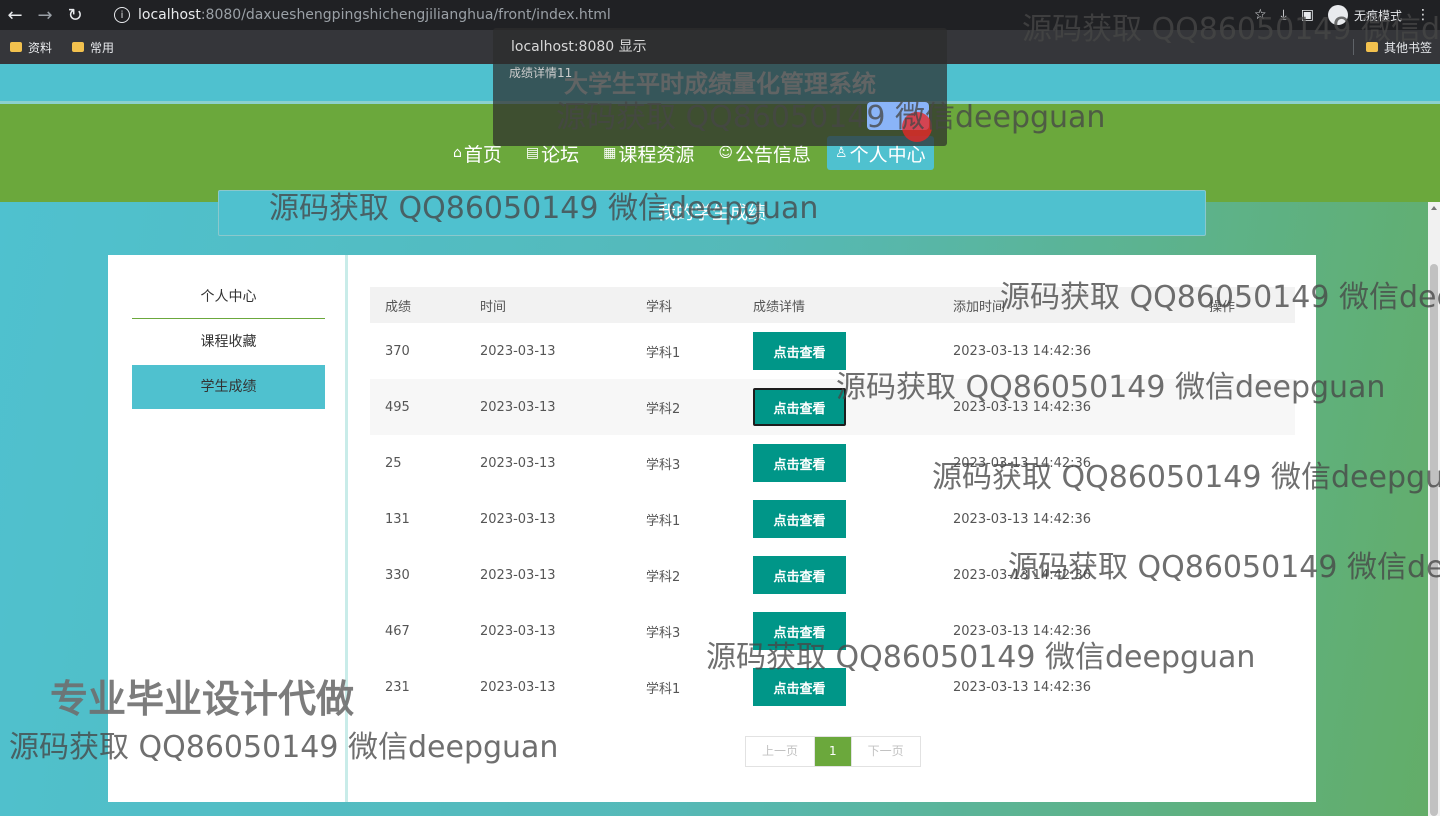 Image resolution: width=1440 pixels, height=816 pixels. Describe the element at coordinates (1434, 540) in the screenshot. I see `scroll-thumb` at that location.